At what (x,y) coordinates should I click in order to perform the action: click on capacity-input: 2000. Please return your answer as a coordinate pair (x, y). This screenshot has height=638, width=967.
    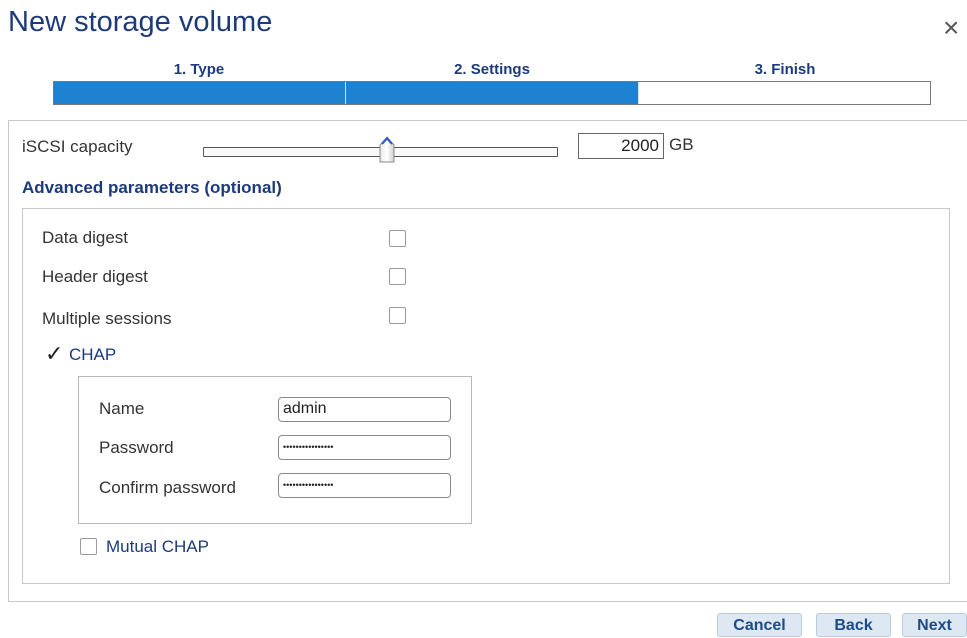
    Looking at the image, I should click on (621, 146).